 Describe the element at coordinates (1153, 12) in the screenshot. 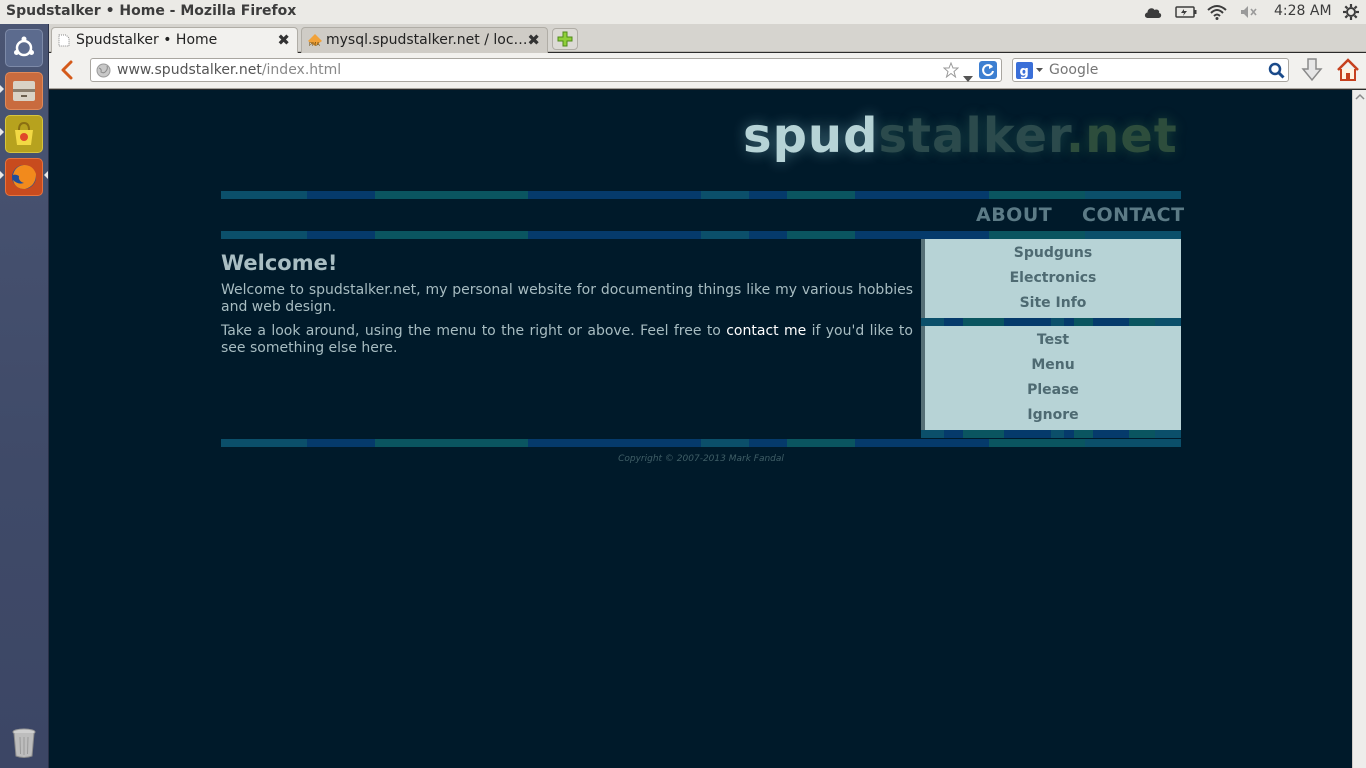

I see `cloud-icon` at that location.